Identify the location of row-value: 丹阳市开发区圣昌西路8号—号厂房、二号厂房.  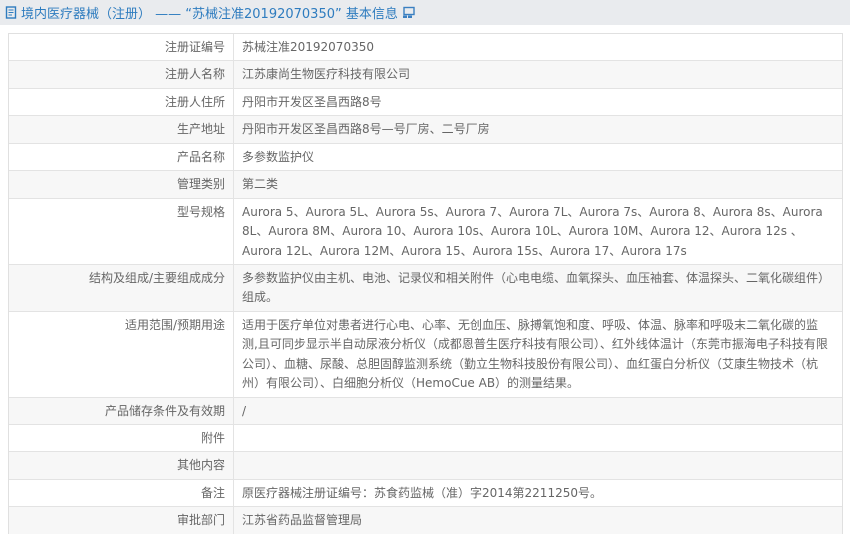
(366, 129).